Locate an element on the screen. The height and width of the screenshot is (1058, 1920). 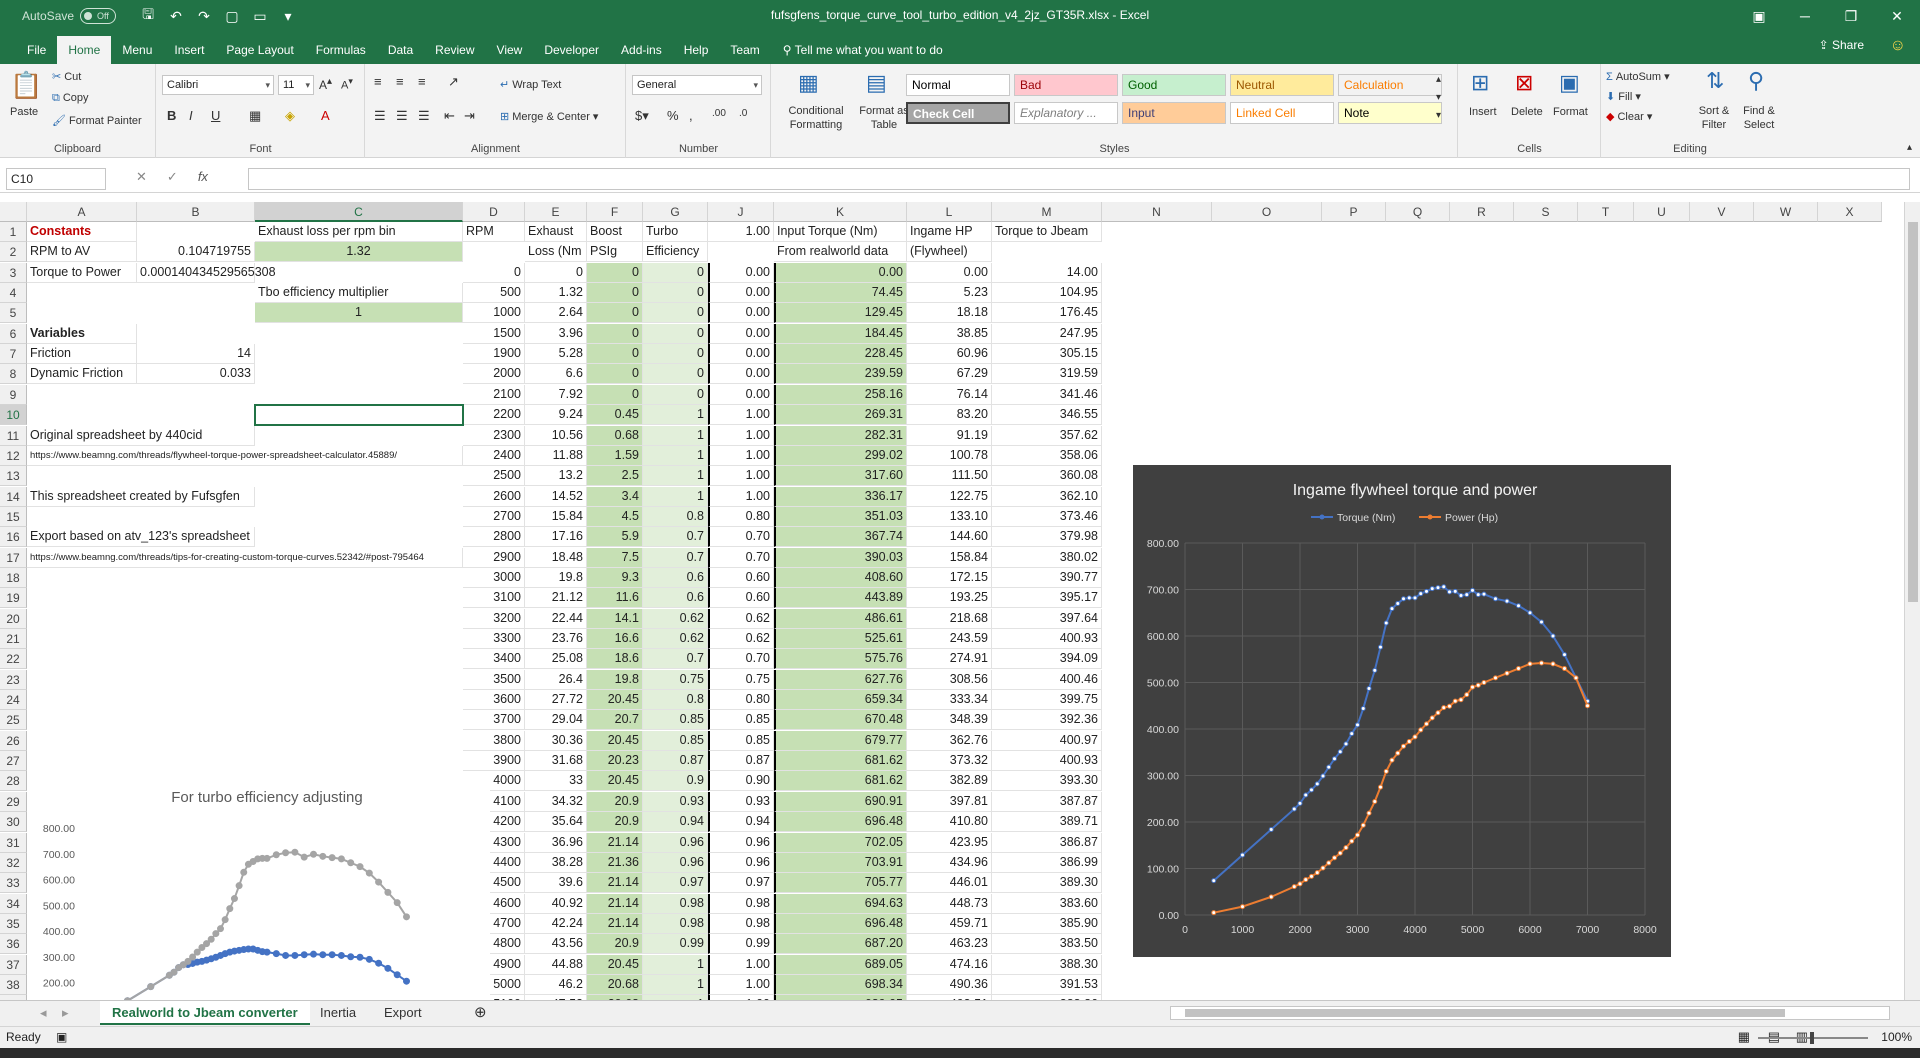
table-cell-f32: 21.36 is located at coordinates (615, 862).